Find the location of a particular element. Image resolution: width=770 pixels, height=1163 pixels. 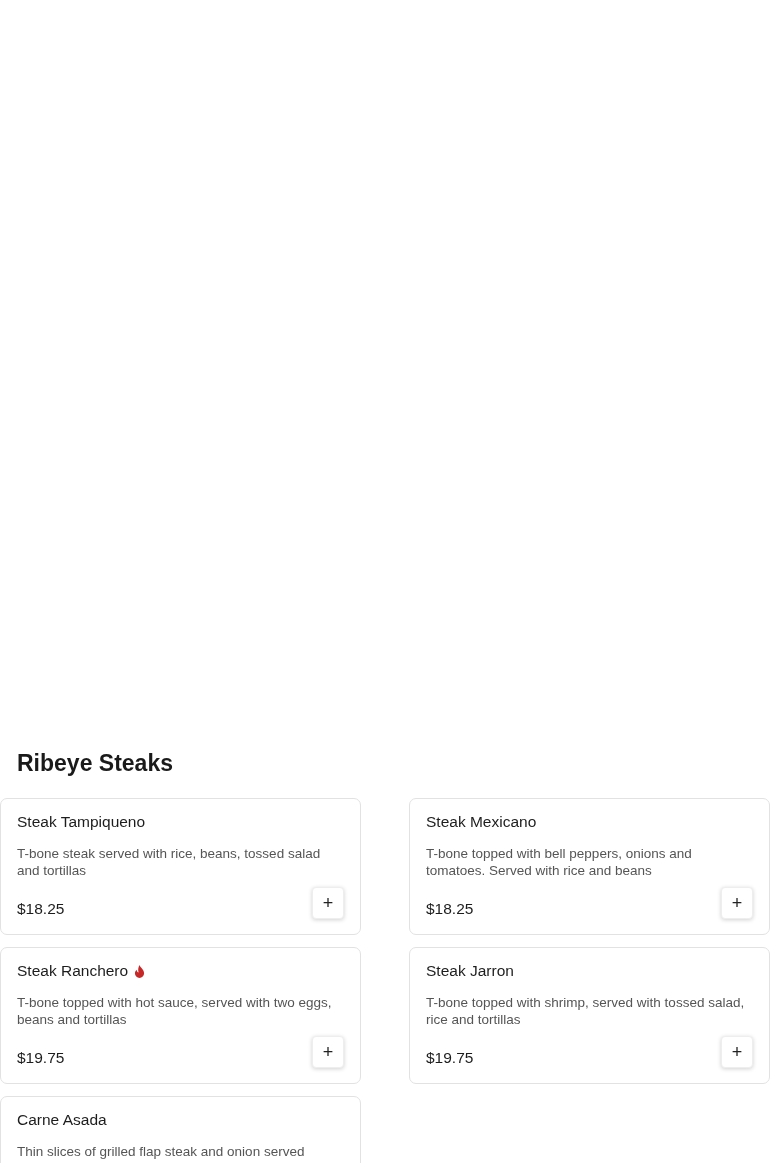

menu-item-card: Steak Jarron T-bone topped with shrimp, served with tossed salad, rice and tortillas $19.75 + is located at coordinates (589, 1015).